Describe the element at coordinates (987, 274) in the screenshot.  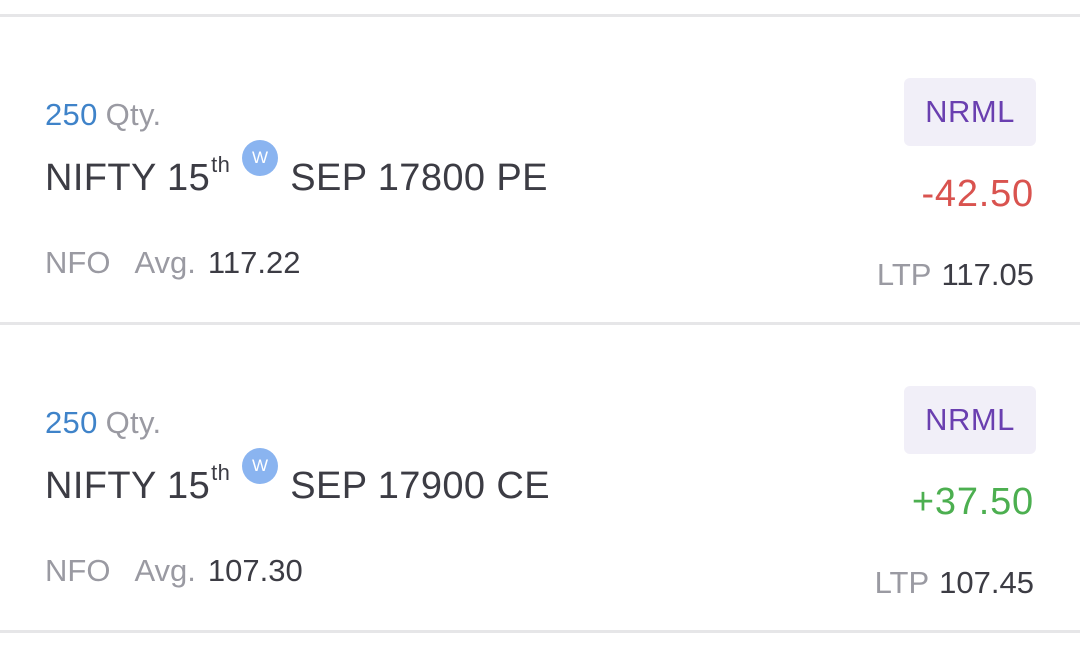
I see `ltp-value: 117.05` at that location.